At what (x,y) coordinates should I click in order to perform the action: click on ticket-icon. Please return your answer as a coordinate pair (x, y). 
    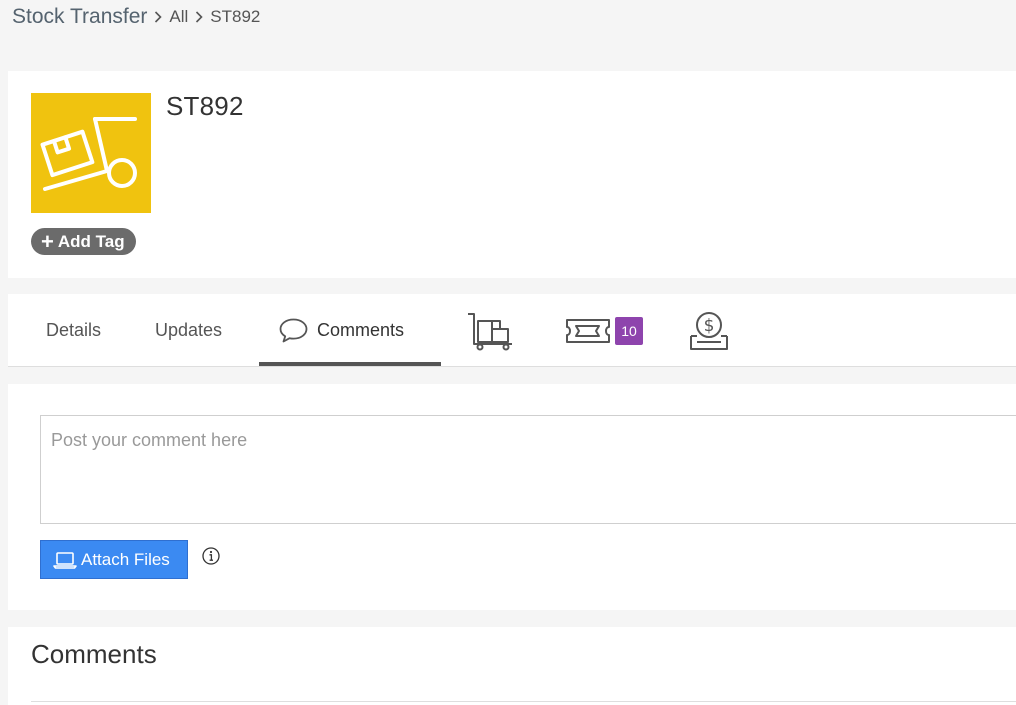
    Looking at the image, I should click on (588, 331).